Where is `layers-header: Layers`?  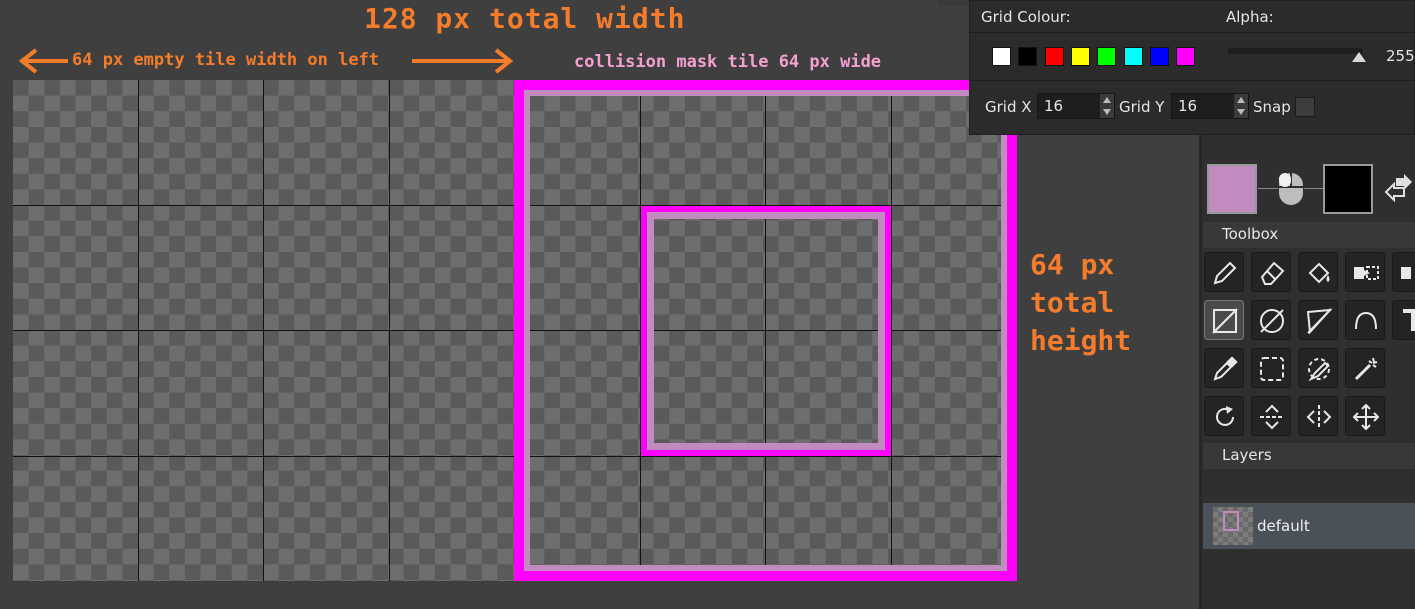
layers-header: Layers is located at coordinates (1309, 456).